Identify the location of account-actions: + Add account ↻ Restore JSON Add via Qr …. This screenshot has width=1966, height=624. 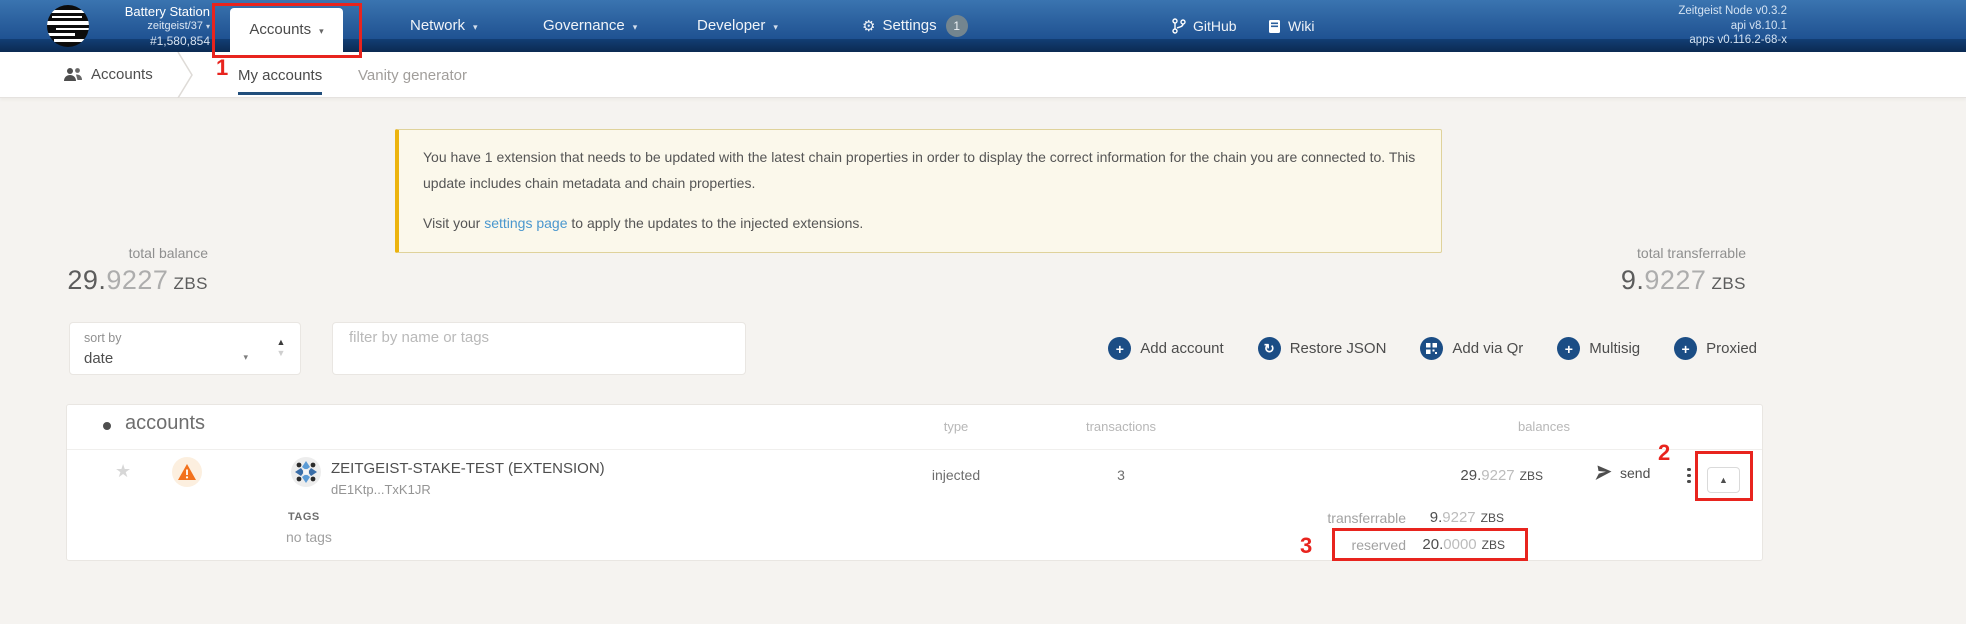
(1432, 348).